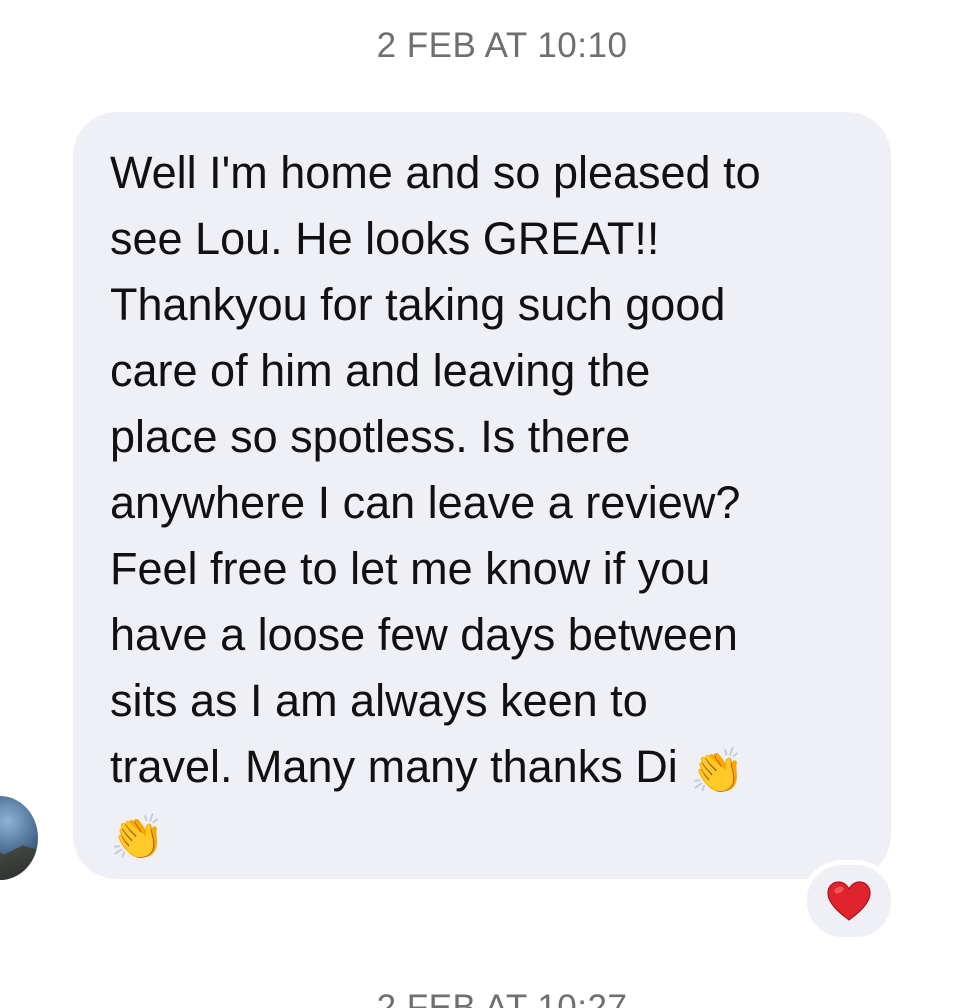 This screenshot has height=1008, width=957. I want to click on message-line: see Lou. He looks GREAT!!, so click(385, 238).